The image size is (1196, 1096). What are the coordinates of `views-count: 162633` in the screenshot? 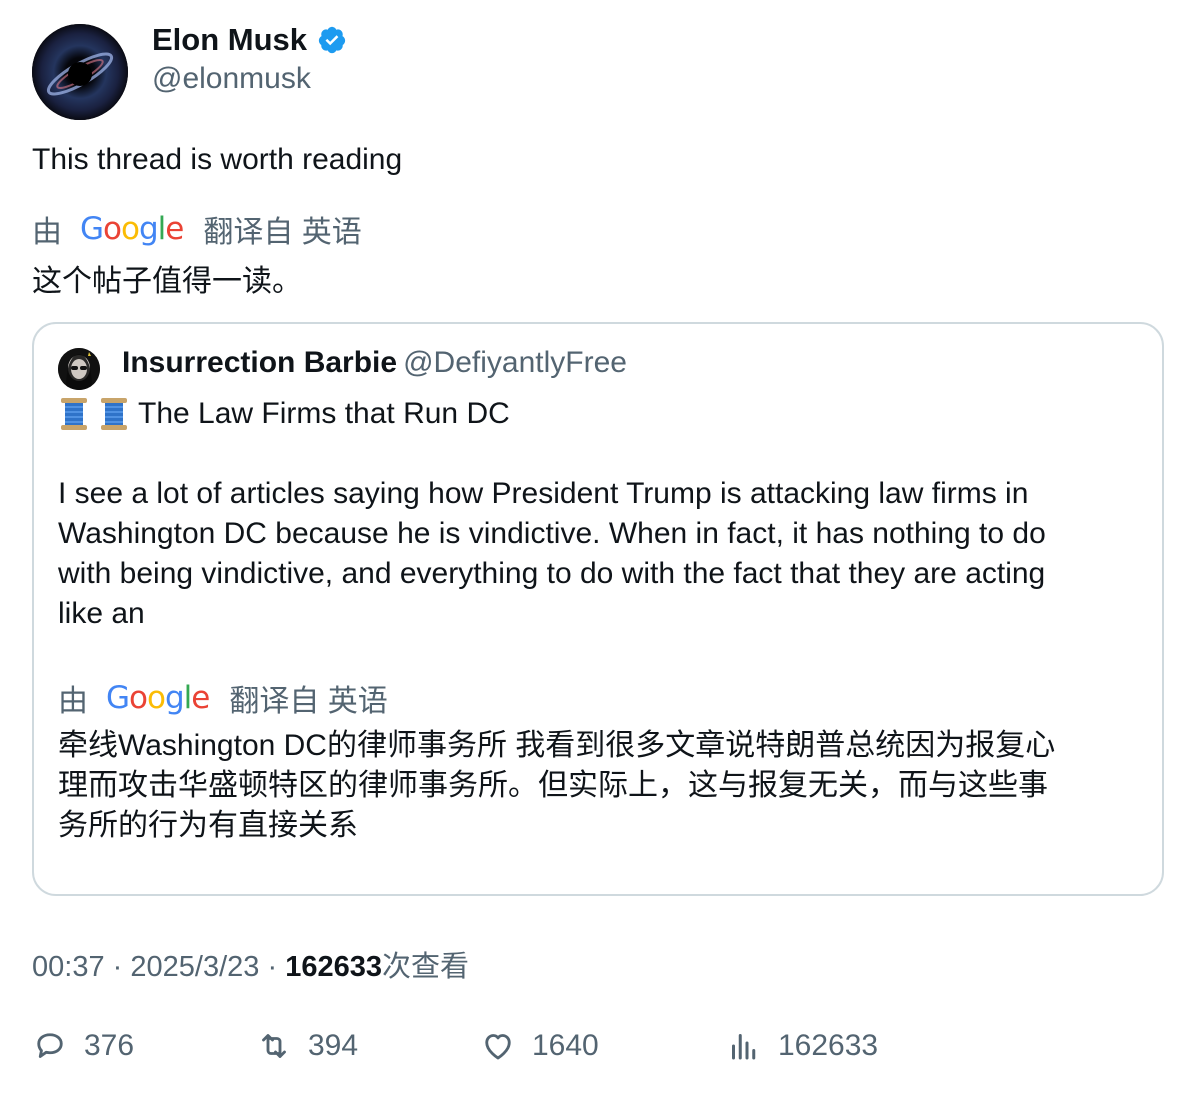 It's located at (333, 967).